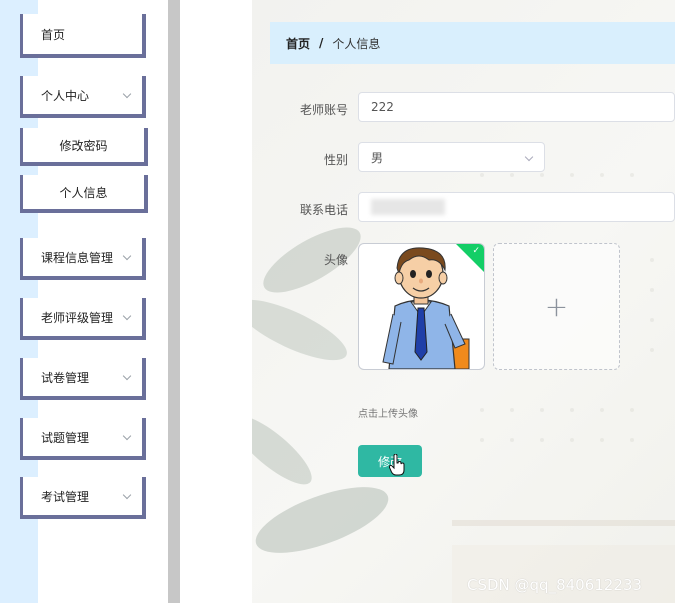 The width and height of the screenshot is (675, 603). What do you see at coordinates (388, 414) in the screenshot?
I see `upload-tip: 点击上传头像` at bounding box center [388, 414].